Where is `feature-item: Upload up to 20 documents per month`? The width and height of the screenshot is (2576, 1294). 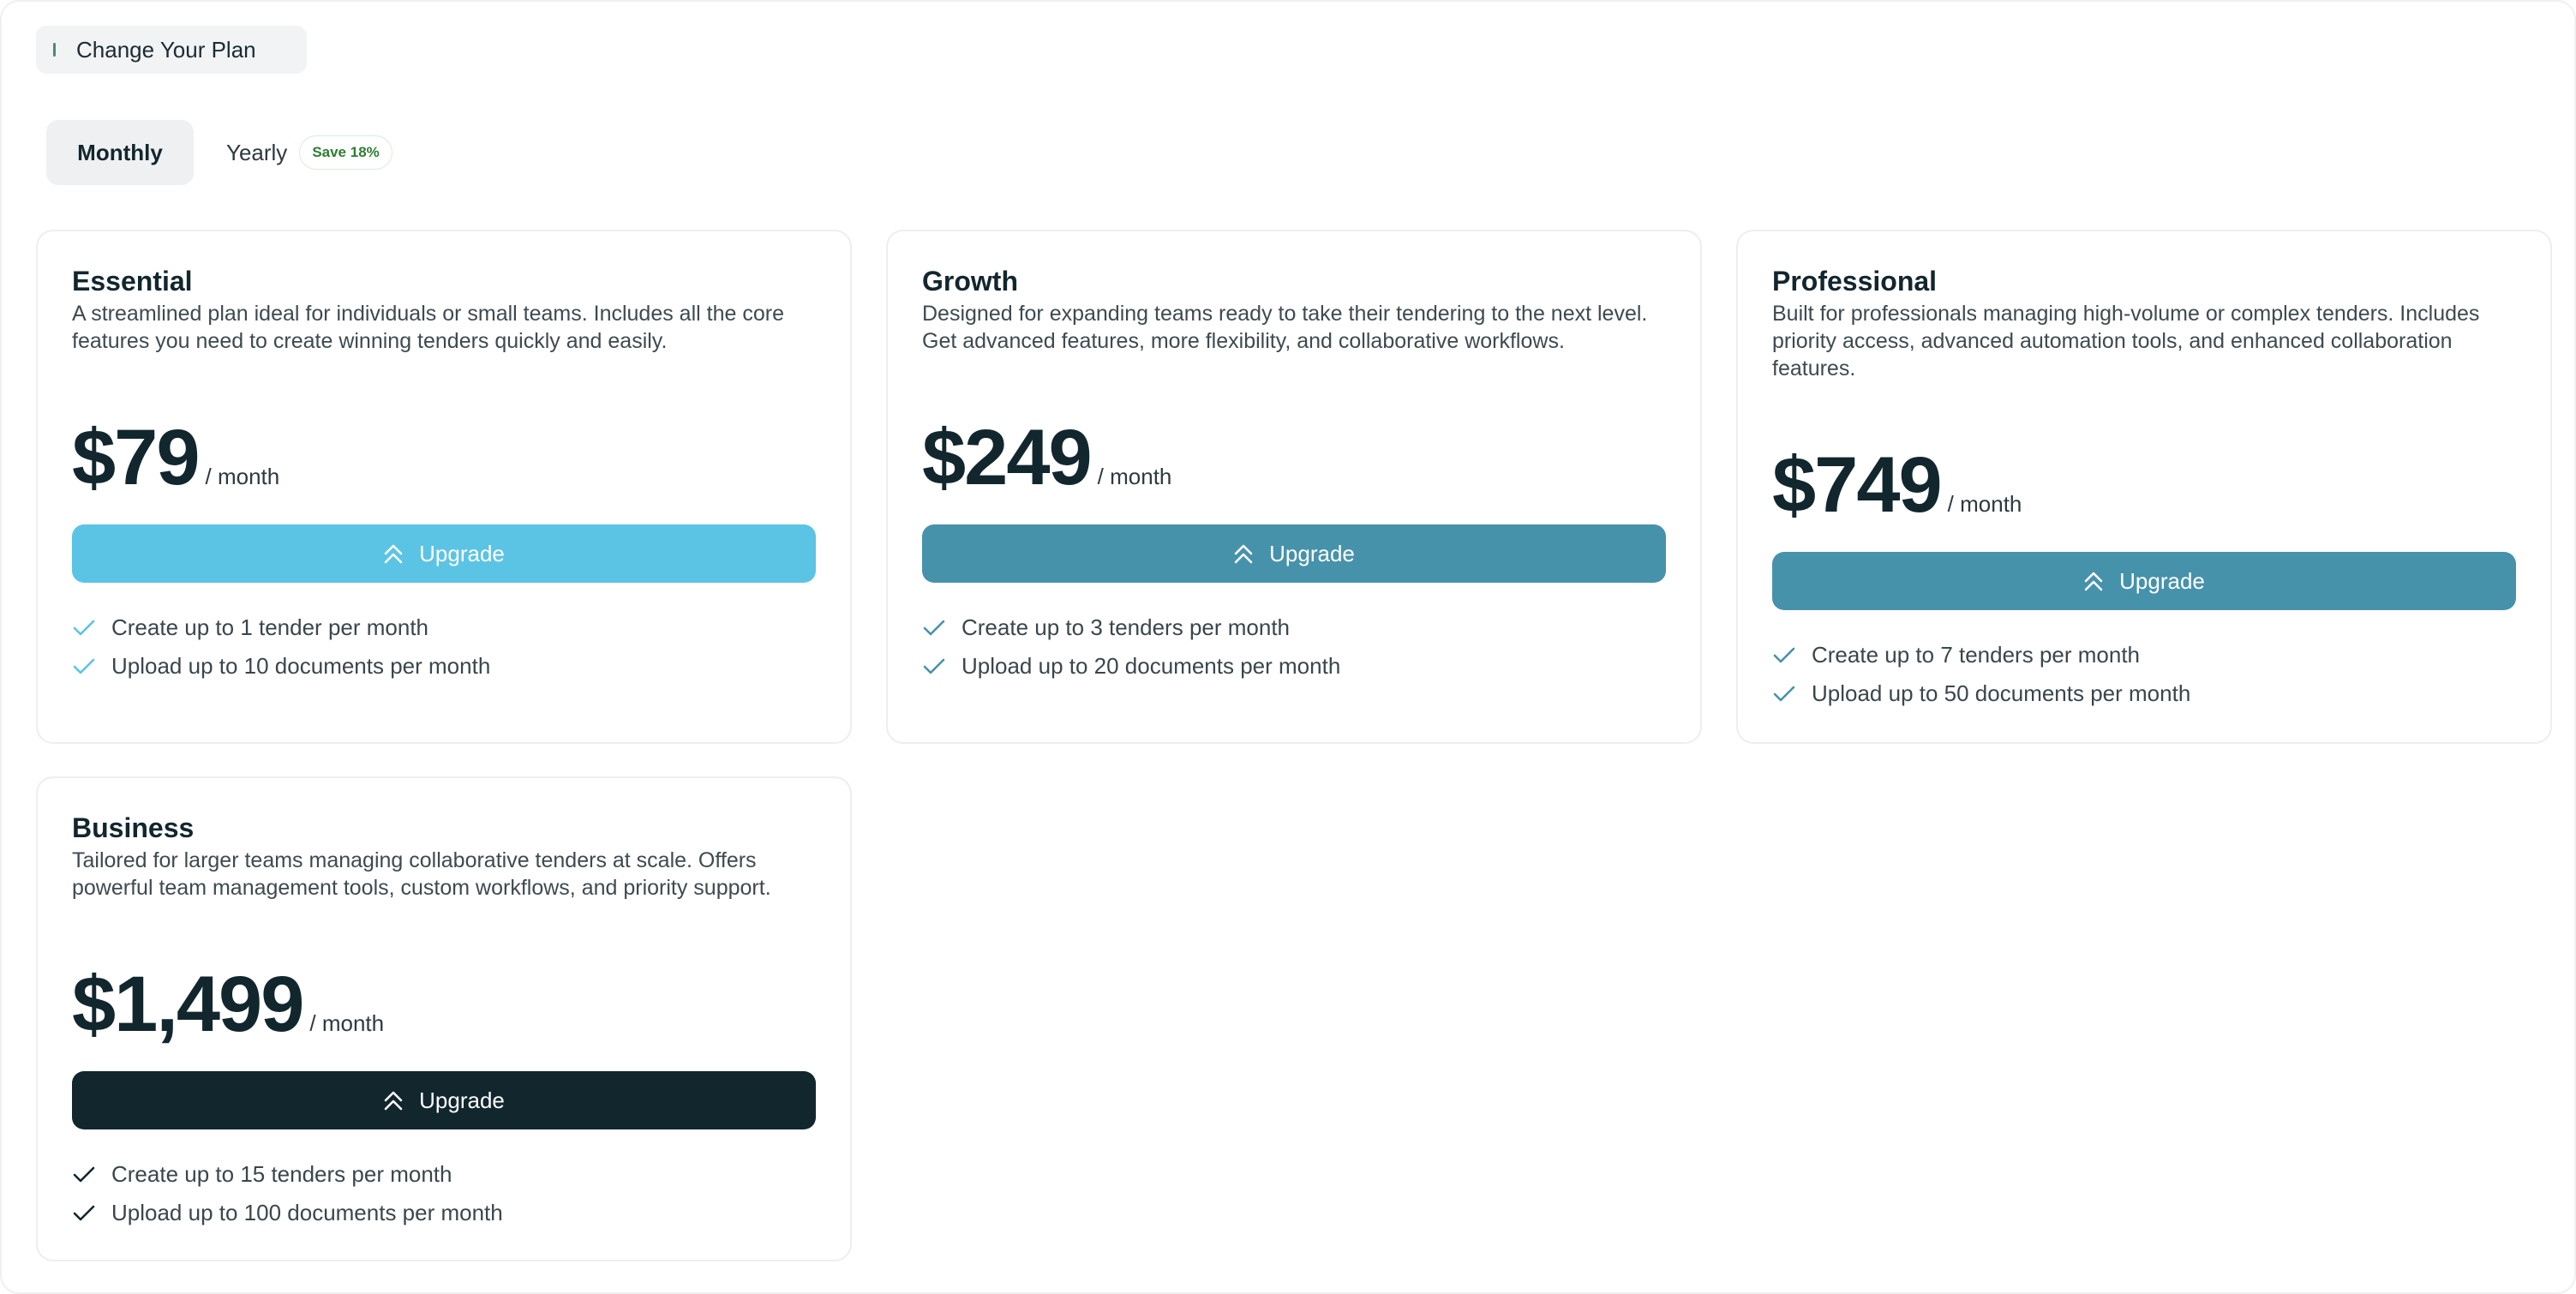 feature-item: Upload up to 20 documents per month is located at coordinates (1294, 666).